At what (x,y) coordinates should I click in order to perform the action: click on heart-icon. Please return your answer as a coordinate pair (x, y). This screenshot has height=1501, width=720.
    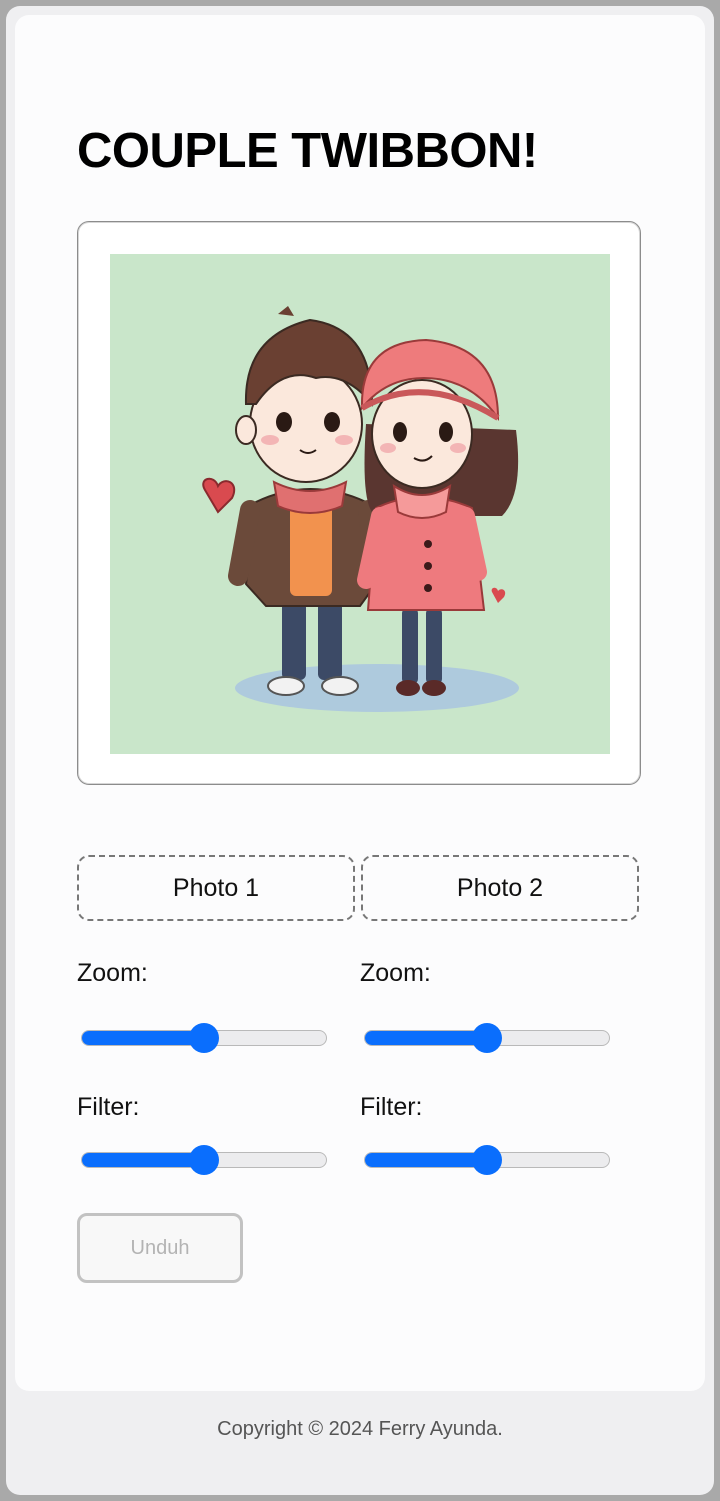
    Looking at the image, I should click on (219, 495).